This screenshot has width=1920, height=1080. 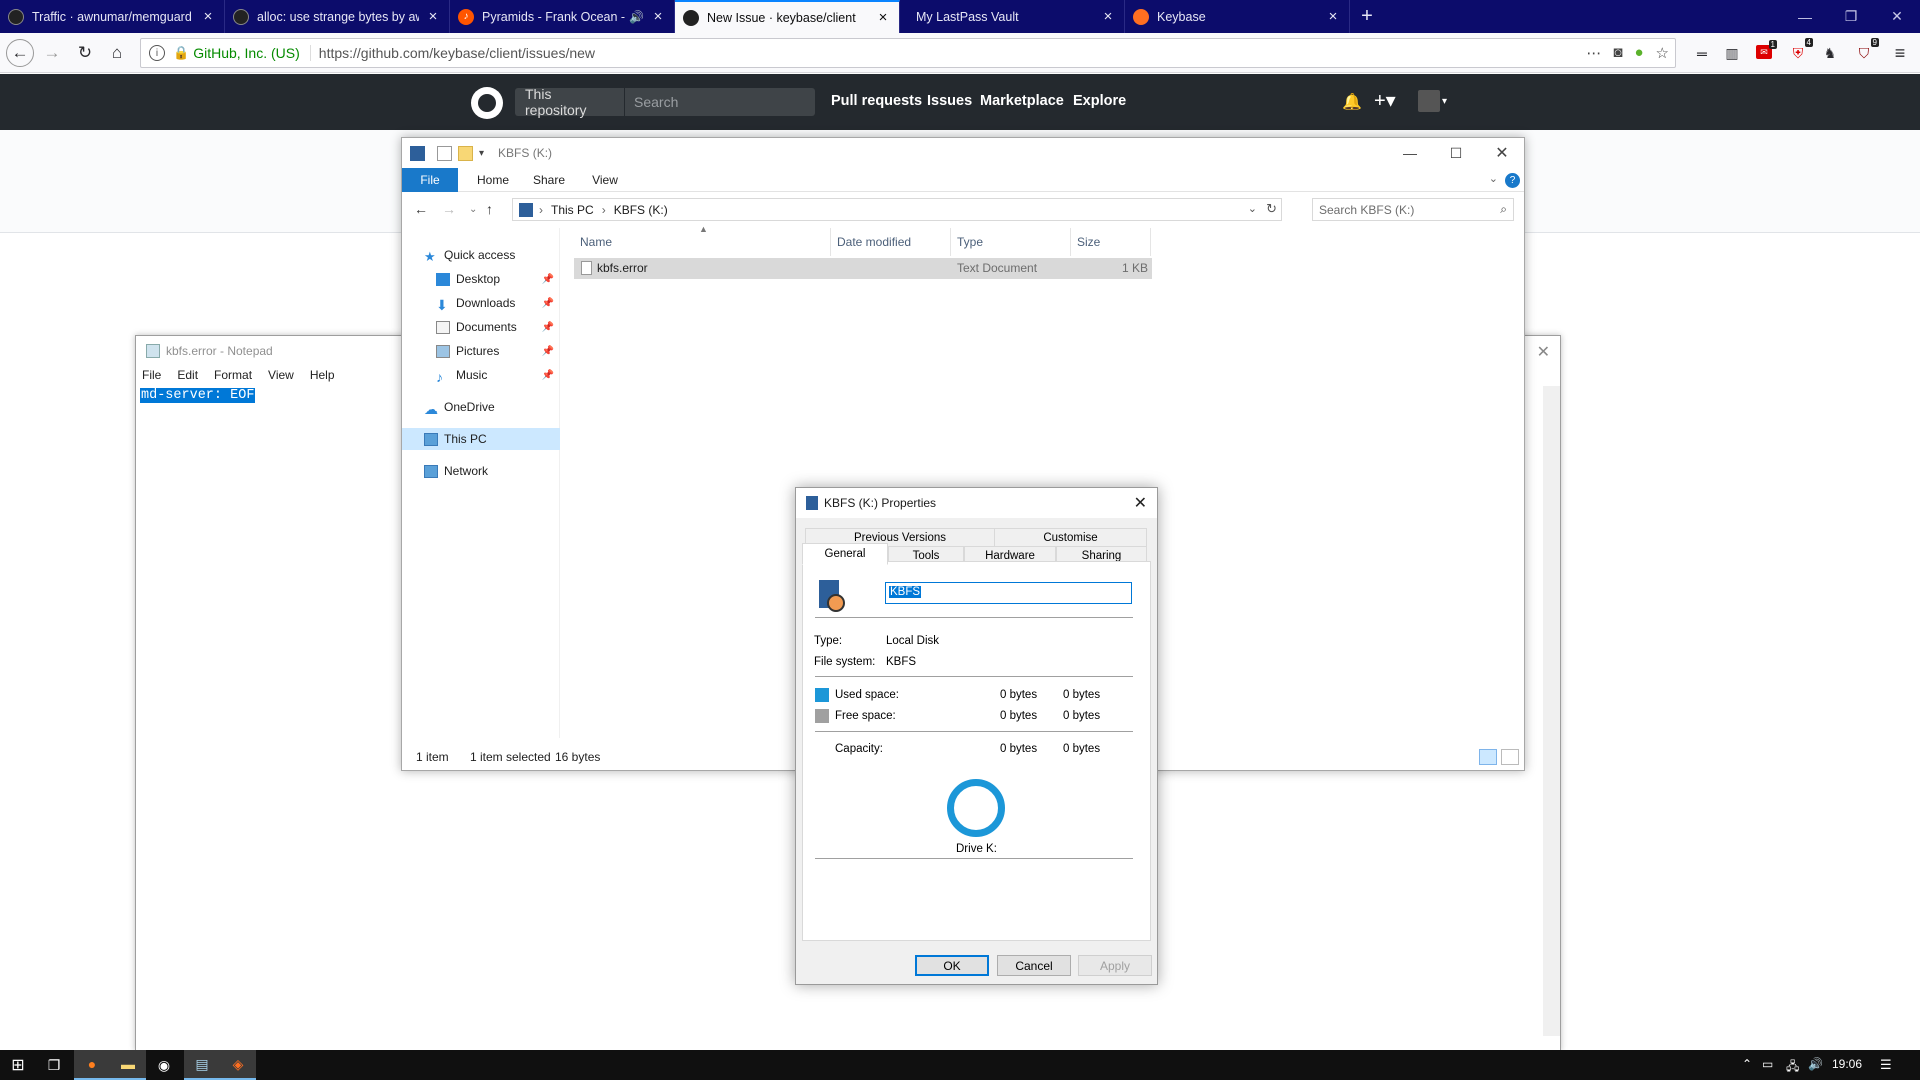 What do you see at coordinates (1444, 101) in the screenshot?
I see `chevron-down-icon: ▾` at bounding box center [1444, 101].